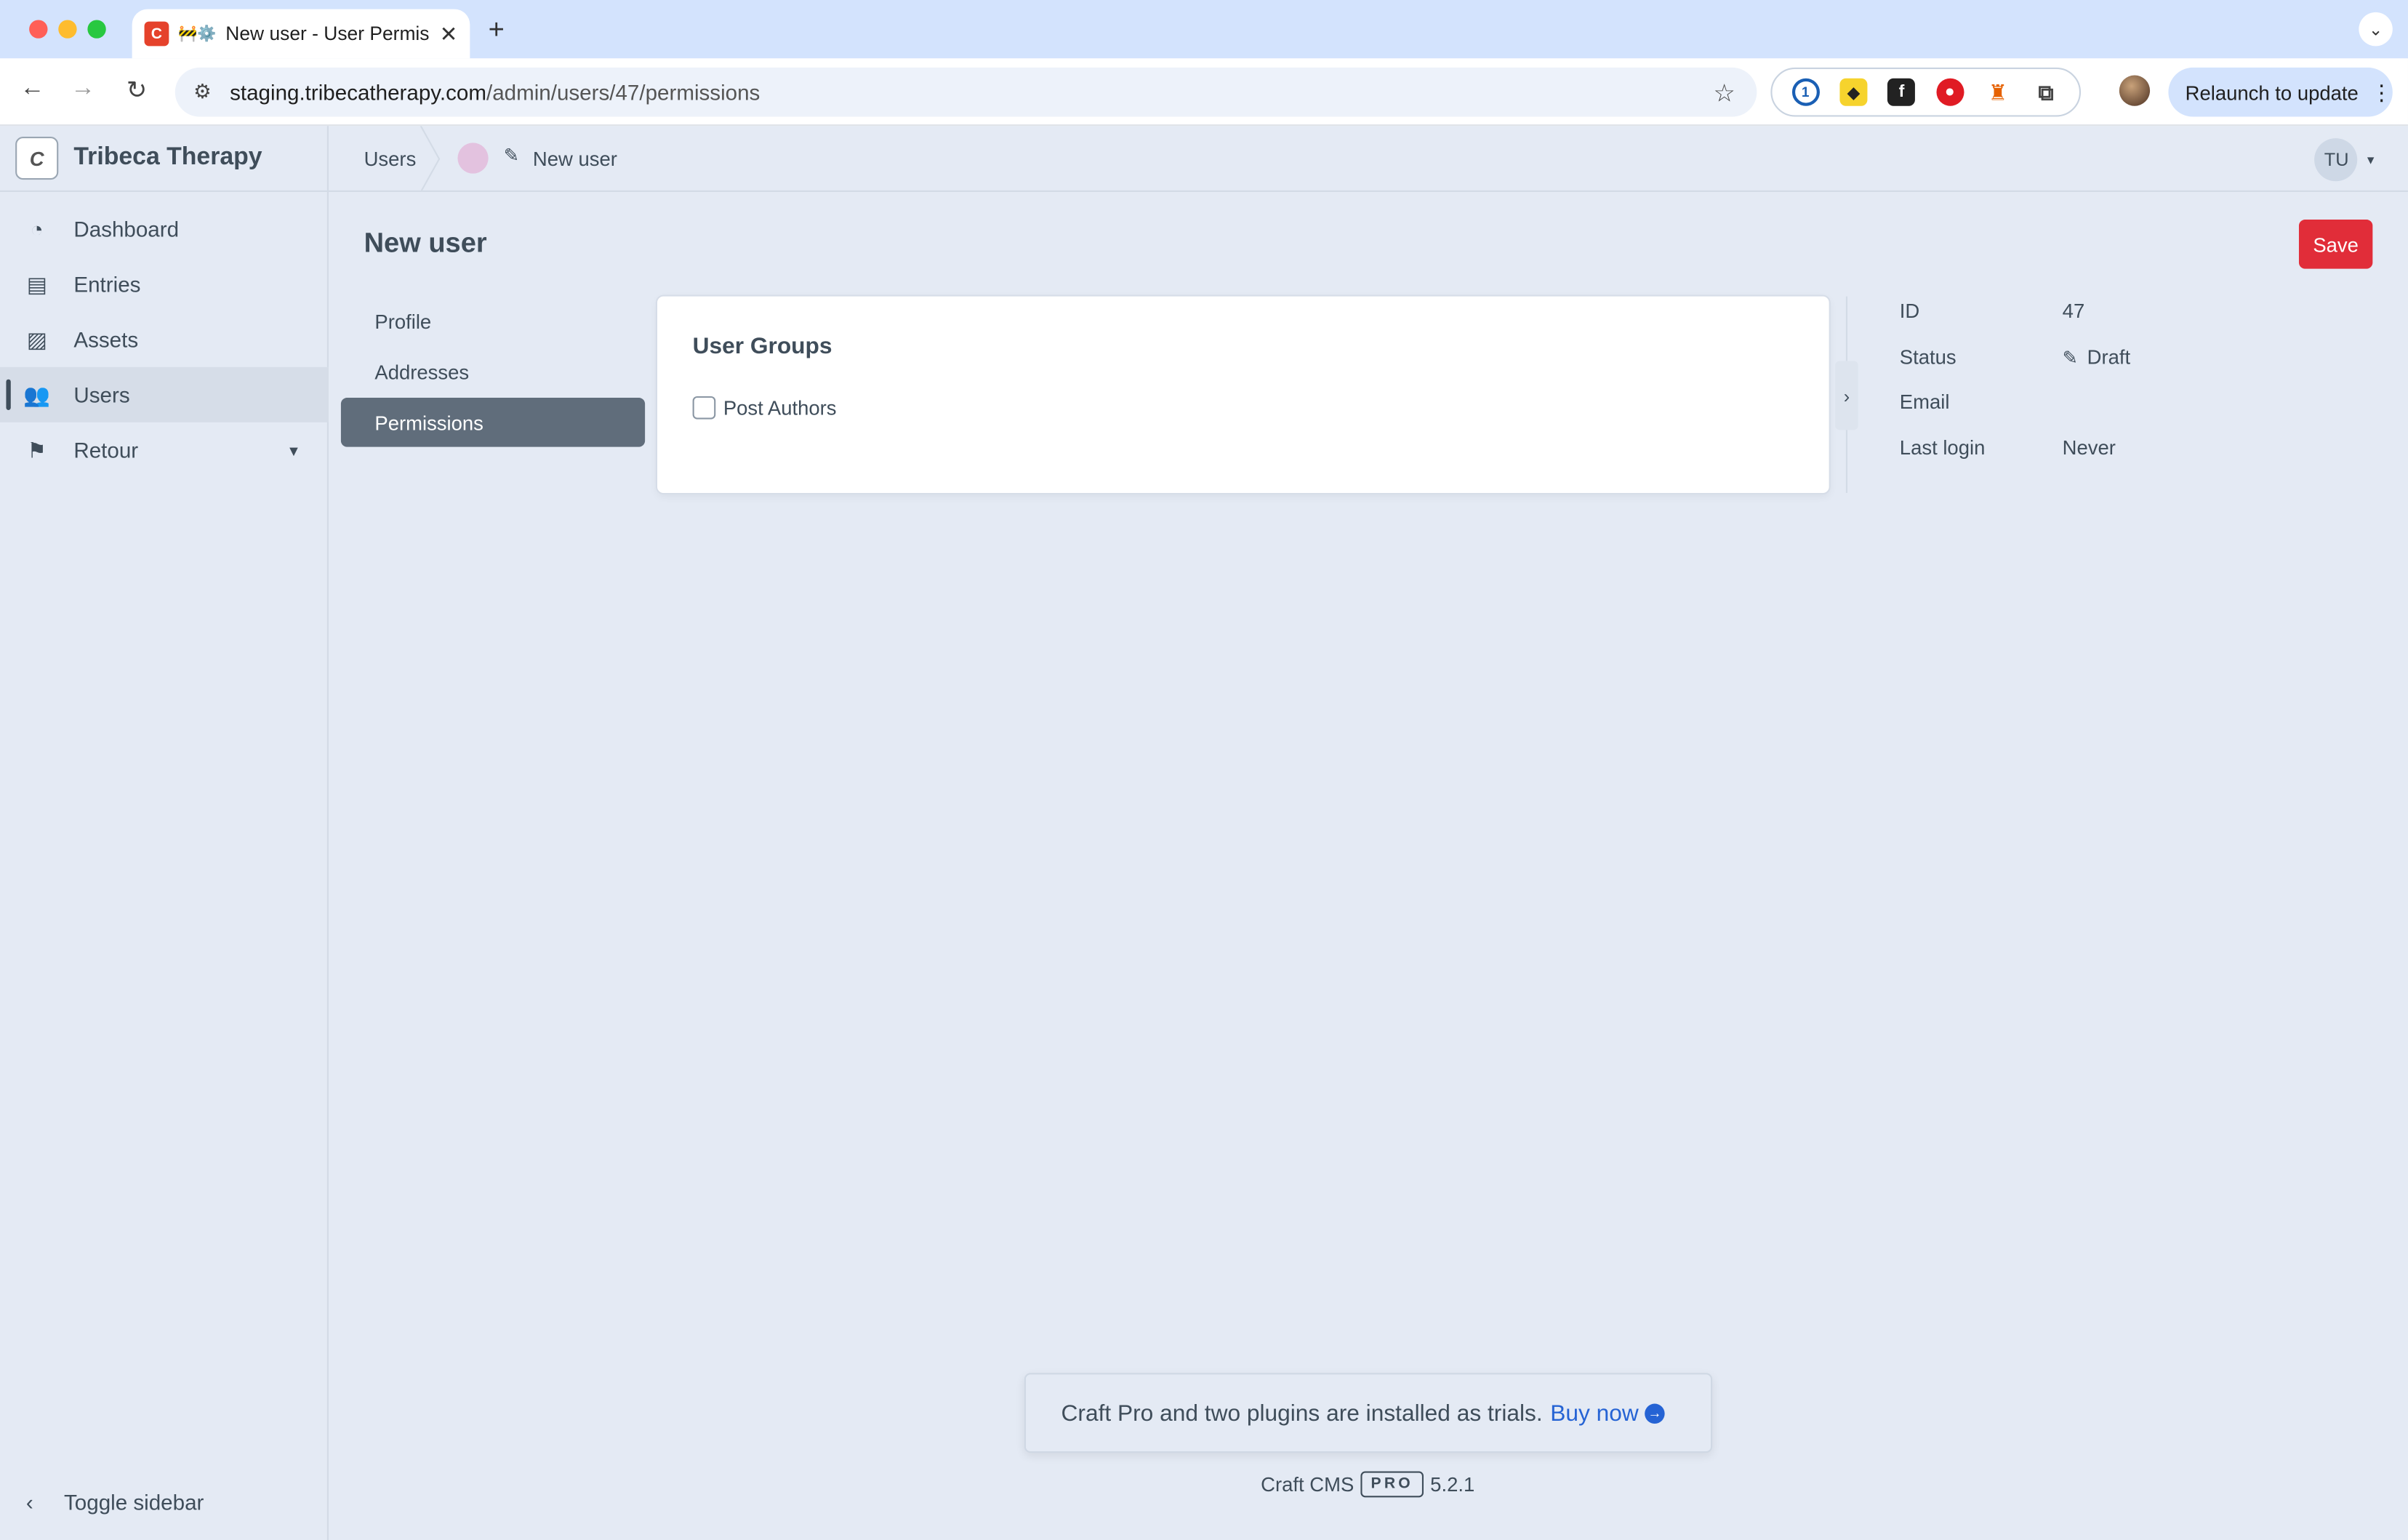 This screenshot has width=2408, height=1540. I want to click on back-arrow-icon: ←, so click(32, 89).